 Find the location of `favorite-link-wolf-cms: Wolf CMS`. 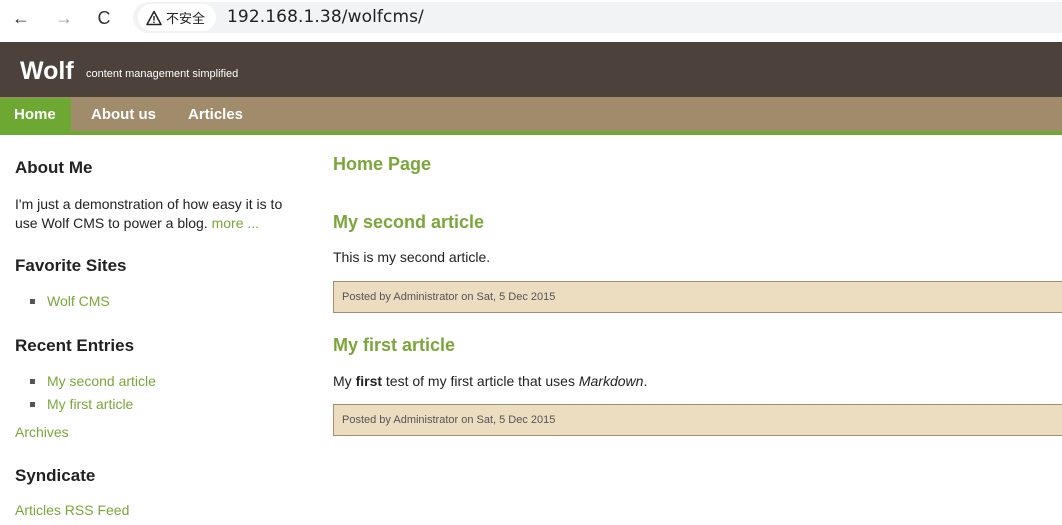

favorite-link-wolf-cms: Wolf CMS is located at coordinates (78, 301).